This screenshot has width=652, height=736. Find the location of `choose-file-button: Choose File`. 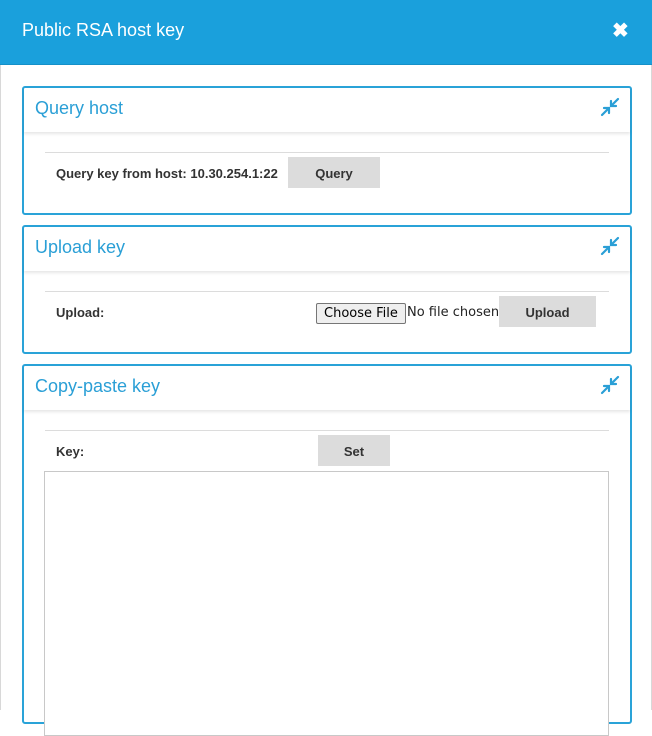

choose-file-button: Choose File is located at coordinates (361, 313).